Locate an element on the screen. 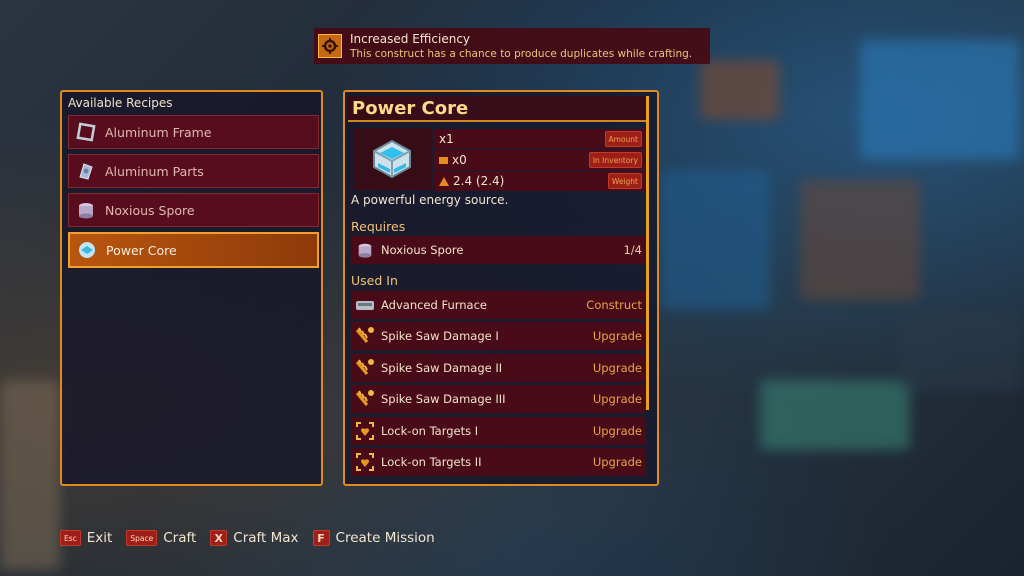  recipe-label: Aluminum Parts is located at coordinates (154, 171).